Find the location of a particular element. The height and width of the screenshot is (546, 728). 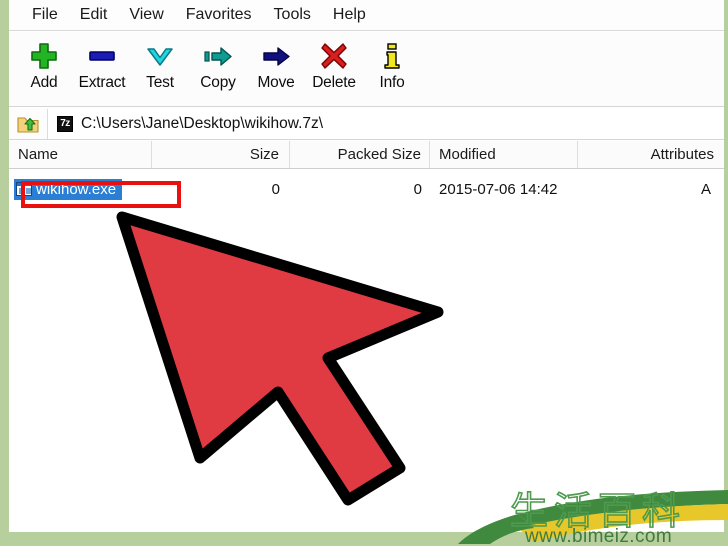

column-header-attributes: Attributes is located at coordinates (651, 154).